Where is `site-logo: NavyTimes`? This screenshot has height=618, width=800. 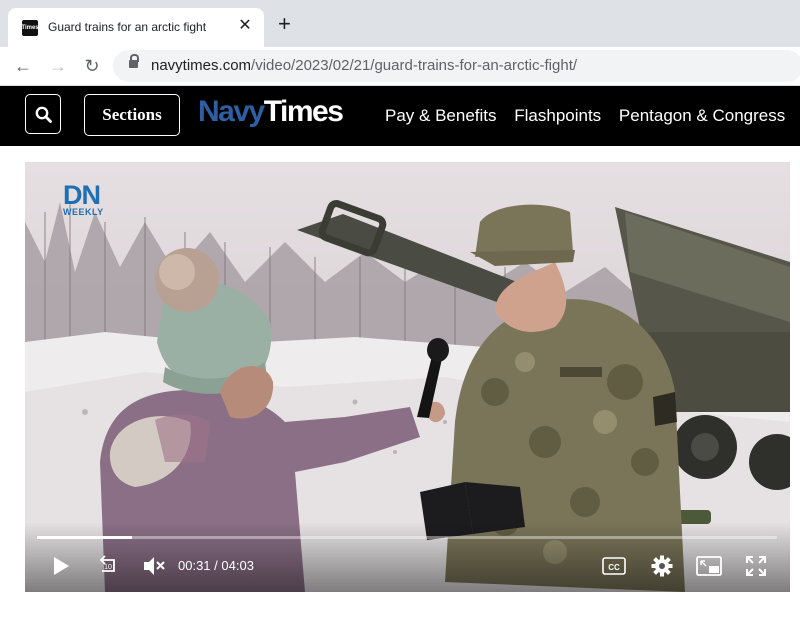 site-logo: NavyTimes is located at coordinates (271, 112).